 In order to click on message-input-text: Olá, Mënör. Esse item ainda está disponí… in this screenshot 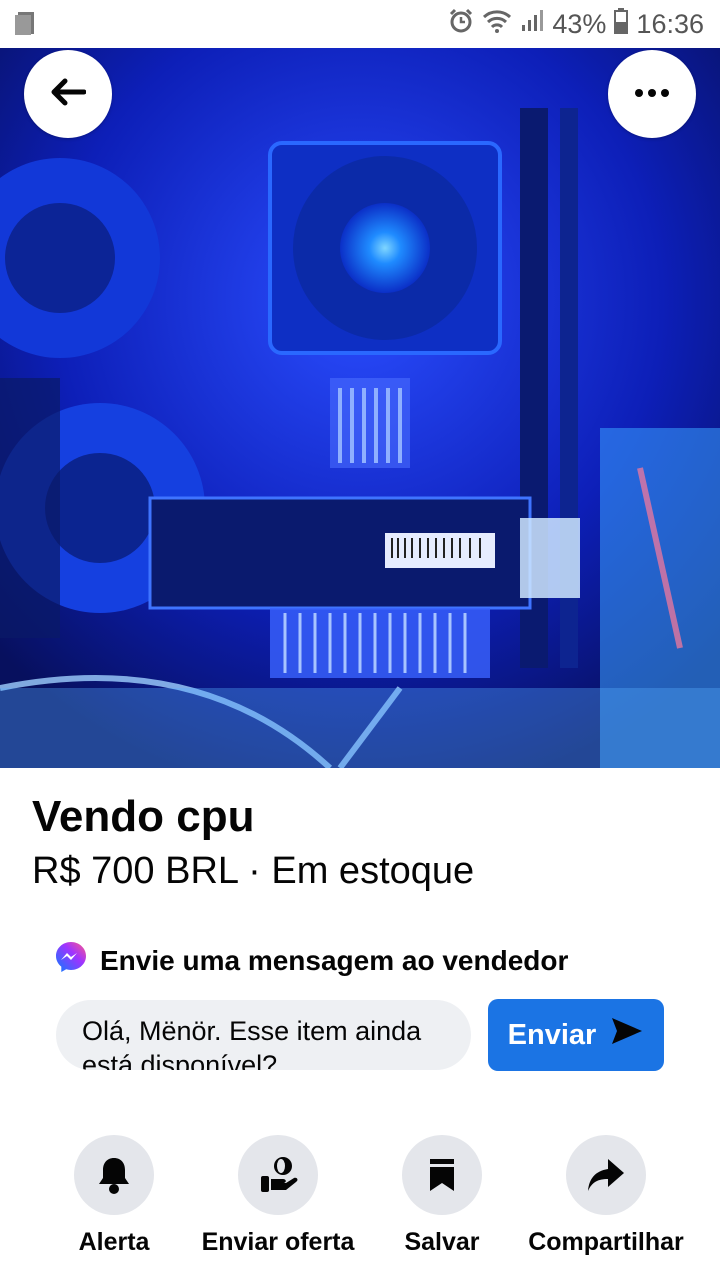, I will do `click(252, 1043)`.